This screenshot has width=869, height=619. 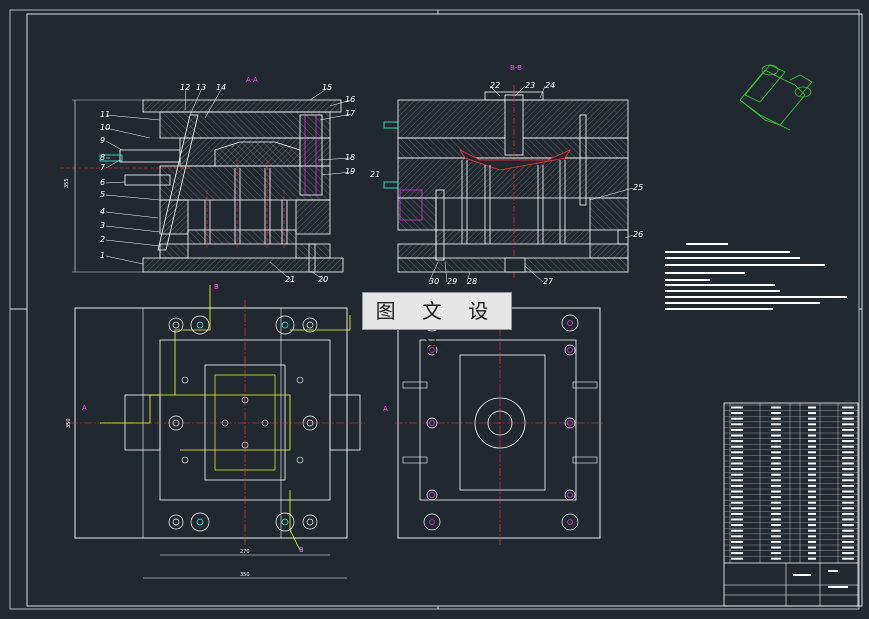 What do you see at coordinates (103, 167) in the screenshot?
I see `callout-label-7: 7` at bounding box center [103, 167].